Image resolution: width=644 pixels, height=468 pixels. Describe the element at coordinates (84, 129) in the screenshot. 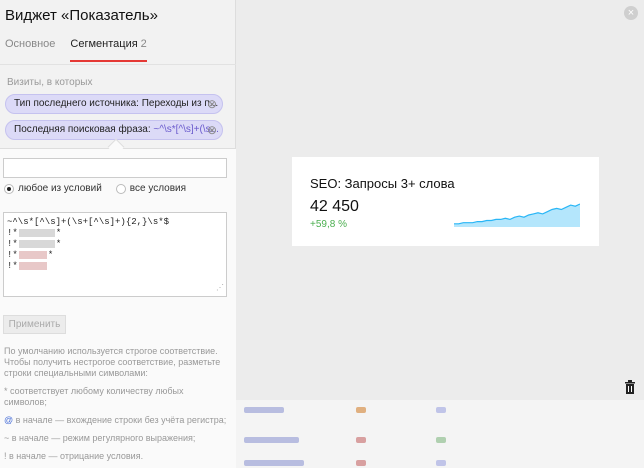

I see `chip-label: Последняя поисковая фраза:` at that location.